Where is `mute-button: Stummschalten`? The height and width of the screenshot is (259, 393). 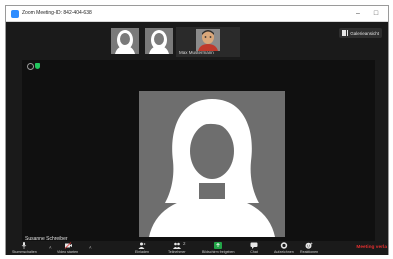
mute-button: Stummschalten is located at coordinates (24, 248).